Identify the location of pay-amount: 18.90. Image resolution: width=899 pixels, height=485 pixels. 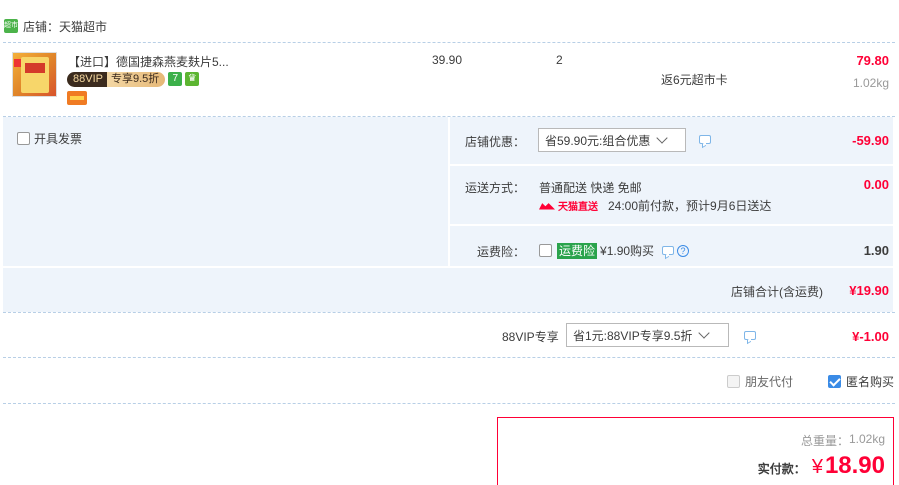
(854, 465).